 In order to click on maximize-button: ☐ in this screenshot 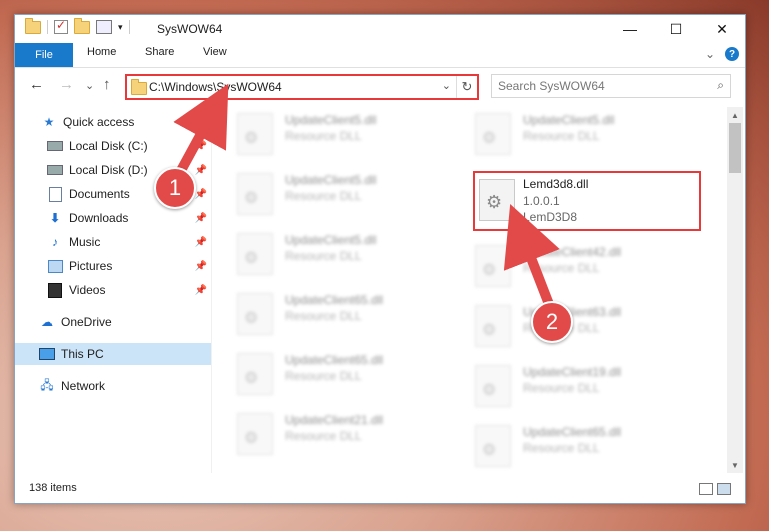, I will do `click(676, 29)`.